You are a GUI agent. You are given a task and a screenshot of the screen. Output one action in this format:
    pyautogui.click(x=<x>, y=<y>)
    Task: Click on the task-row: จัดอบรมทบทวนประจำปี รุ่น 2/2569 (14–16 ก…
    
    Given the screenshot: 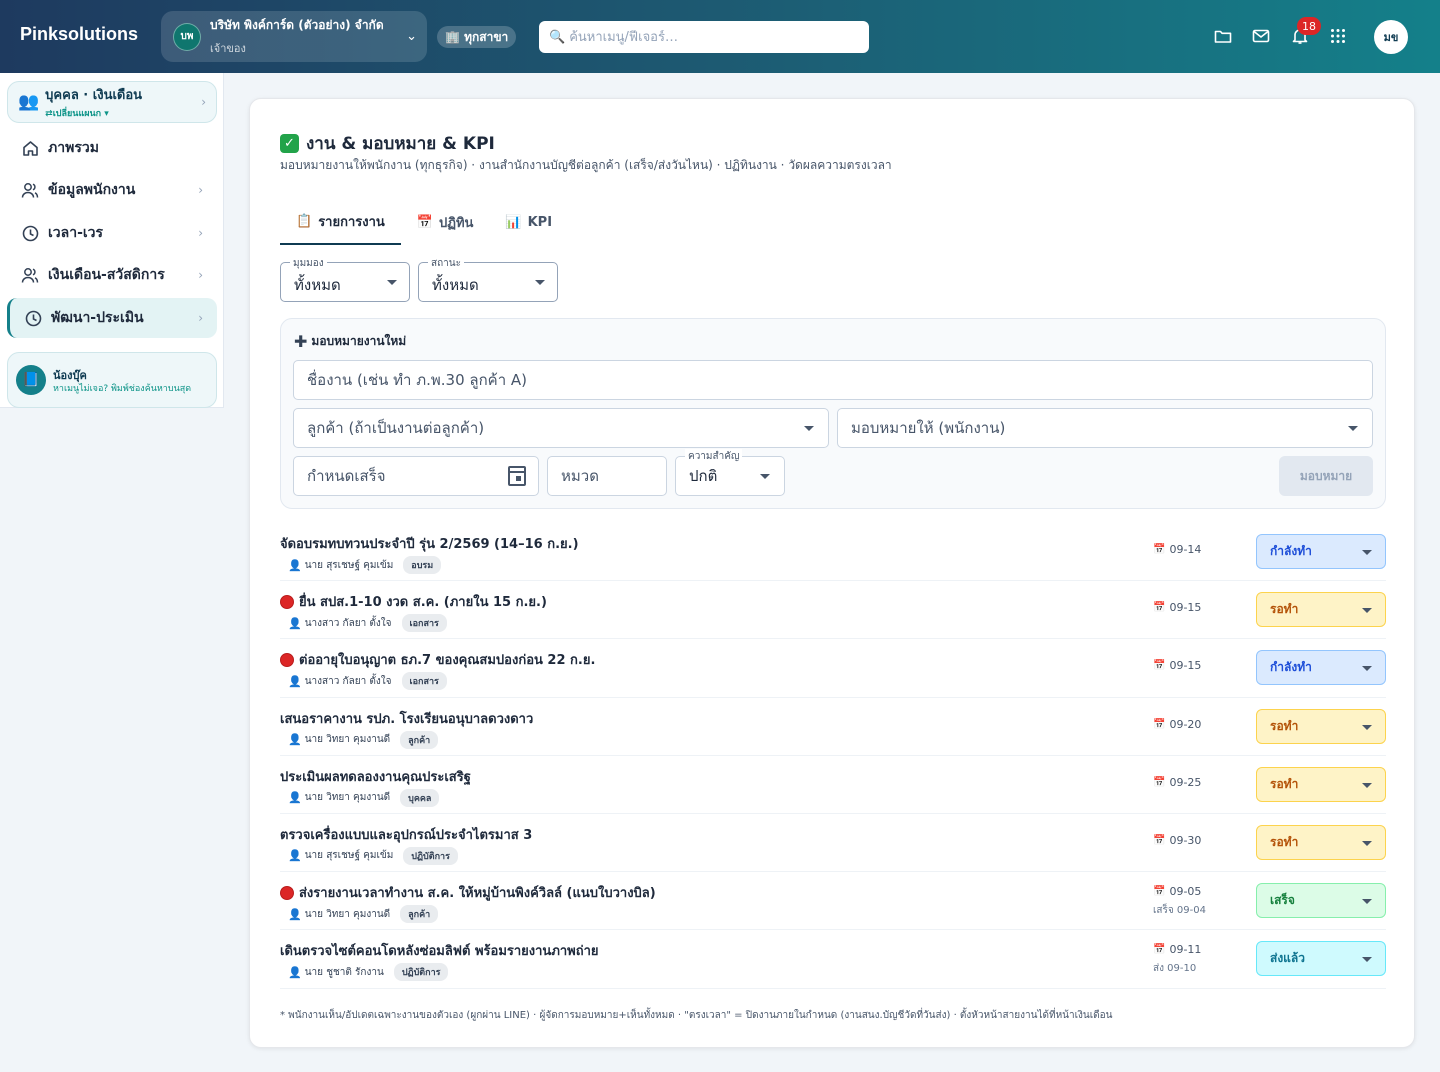 What is the action you would take?
    pyautogui.click(x=833, y=552)
    